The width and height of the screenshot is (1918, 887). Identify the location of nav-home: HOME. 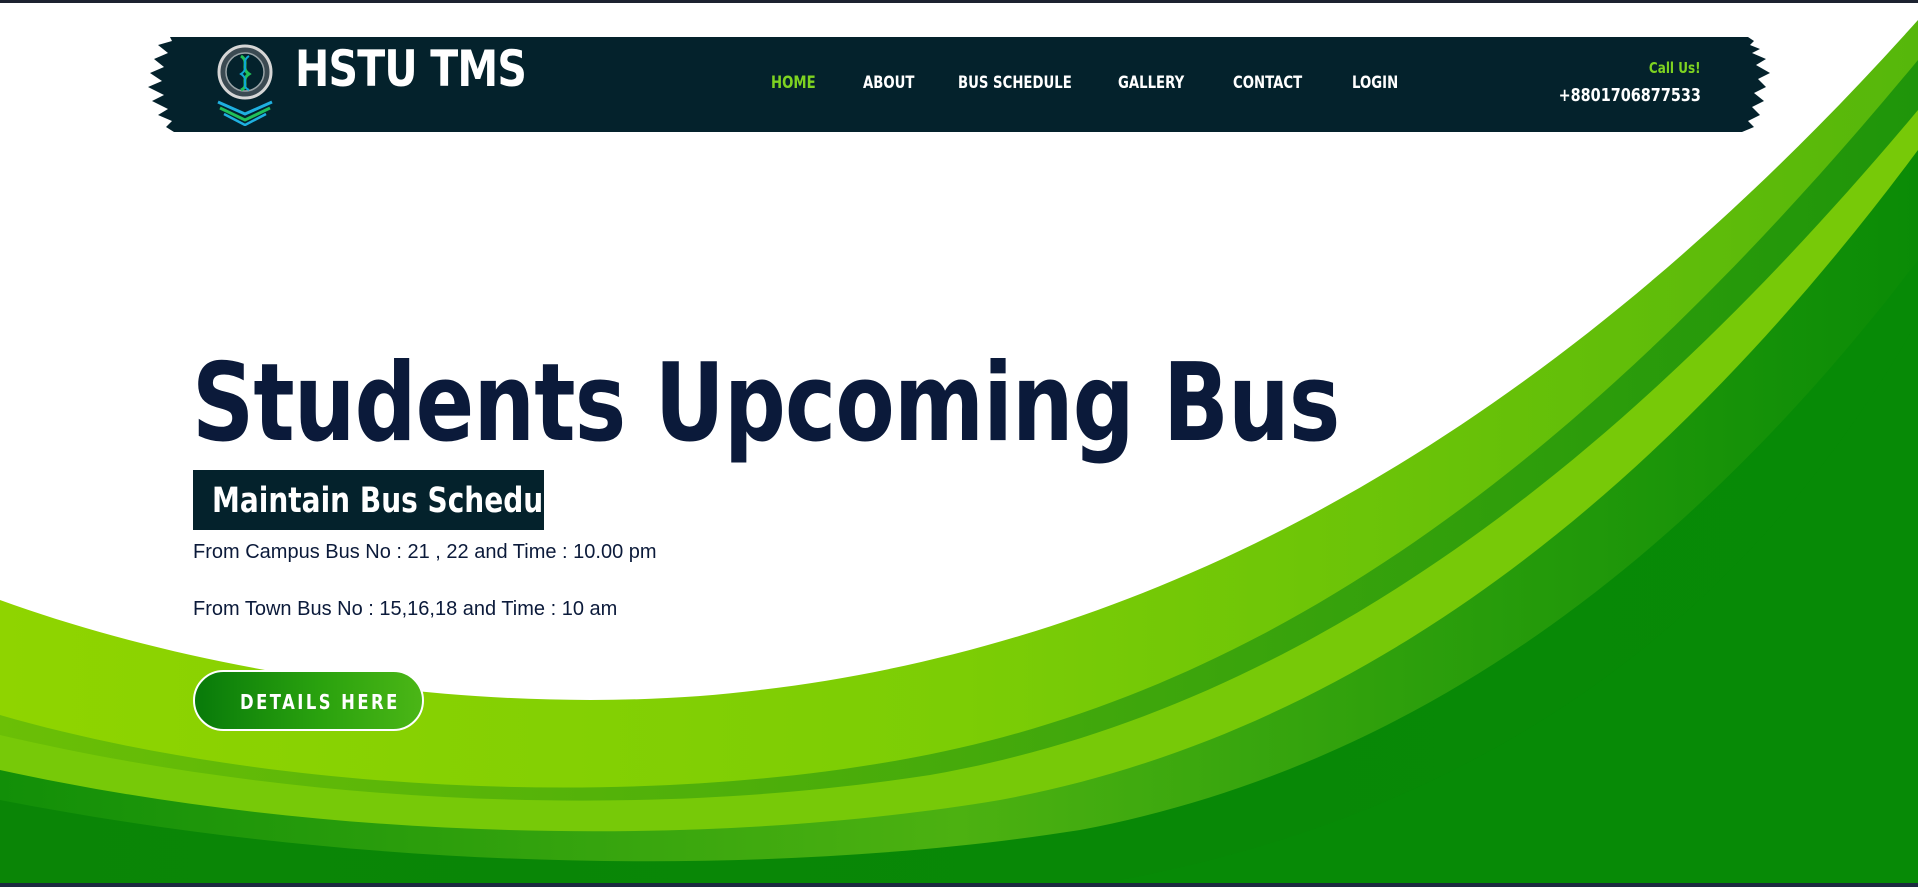
(793, 83).